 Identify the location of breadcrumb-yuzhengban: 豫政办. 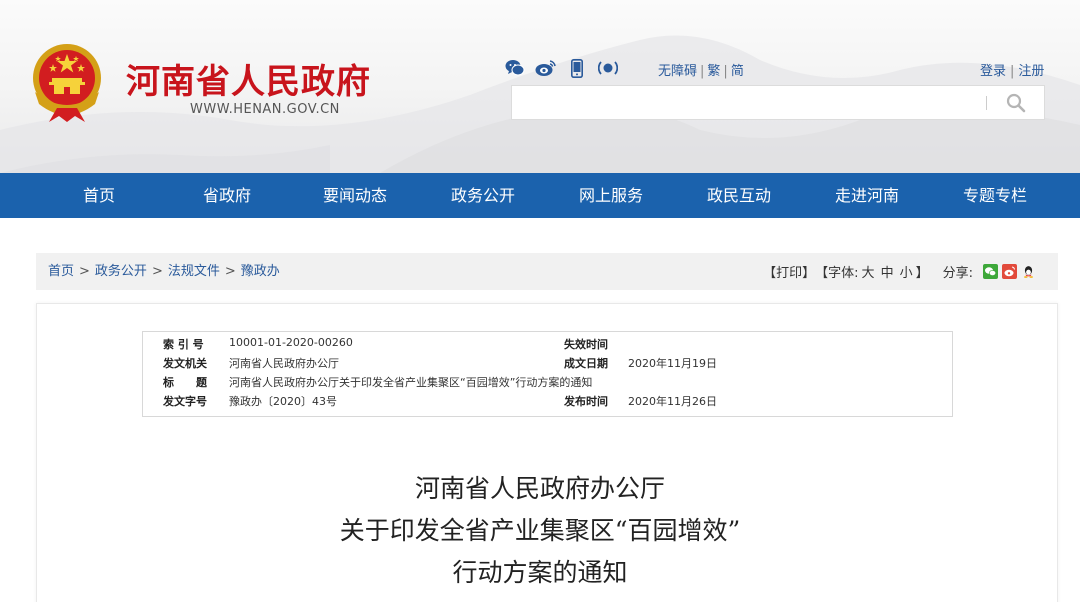
(260, 271).